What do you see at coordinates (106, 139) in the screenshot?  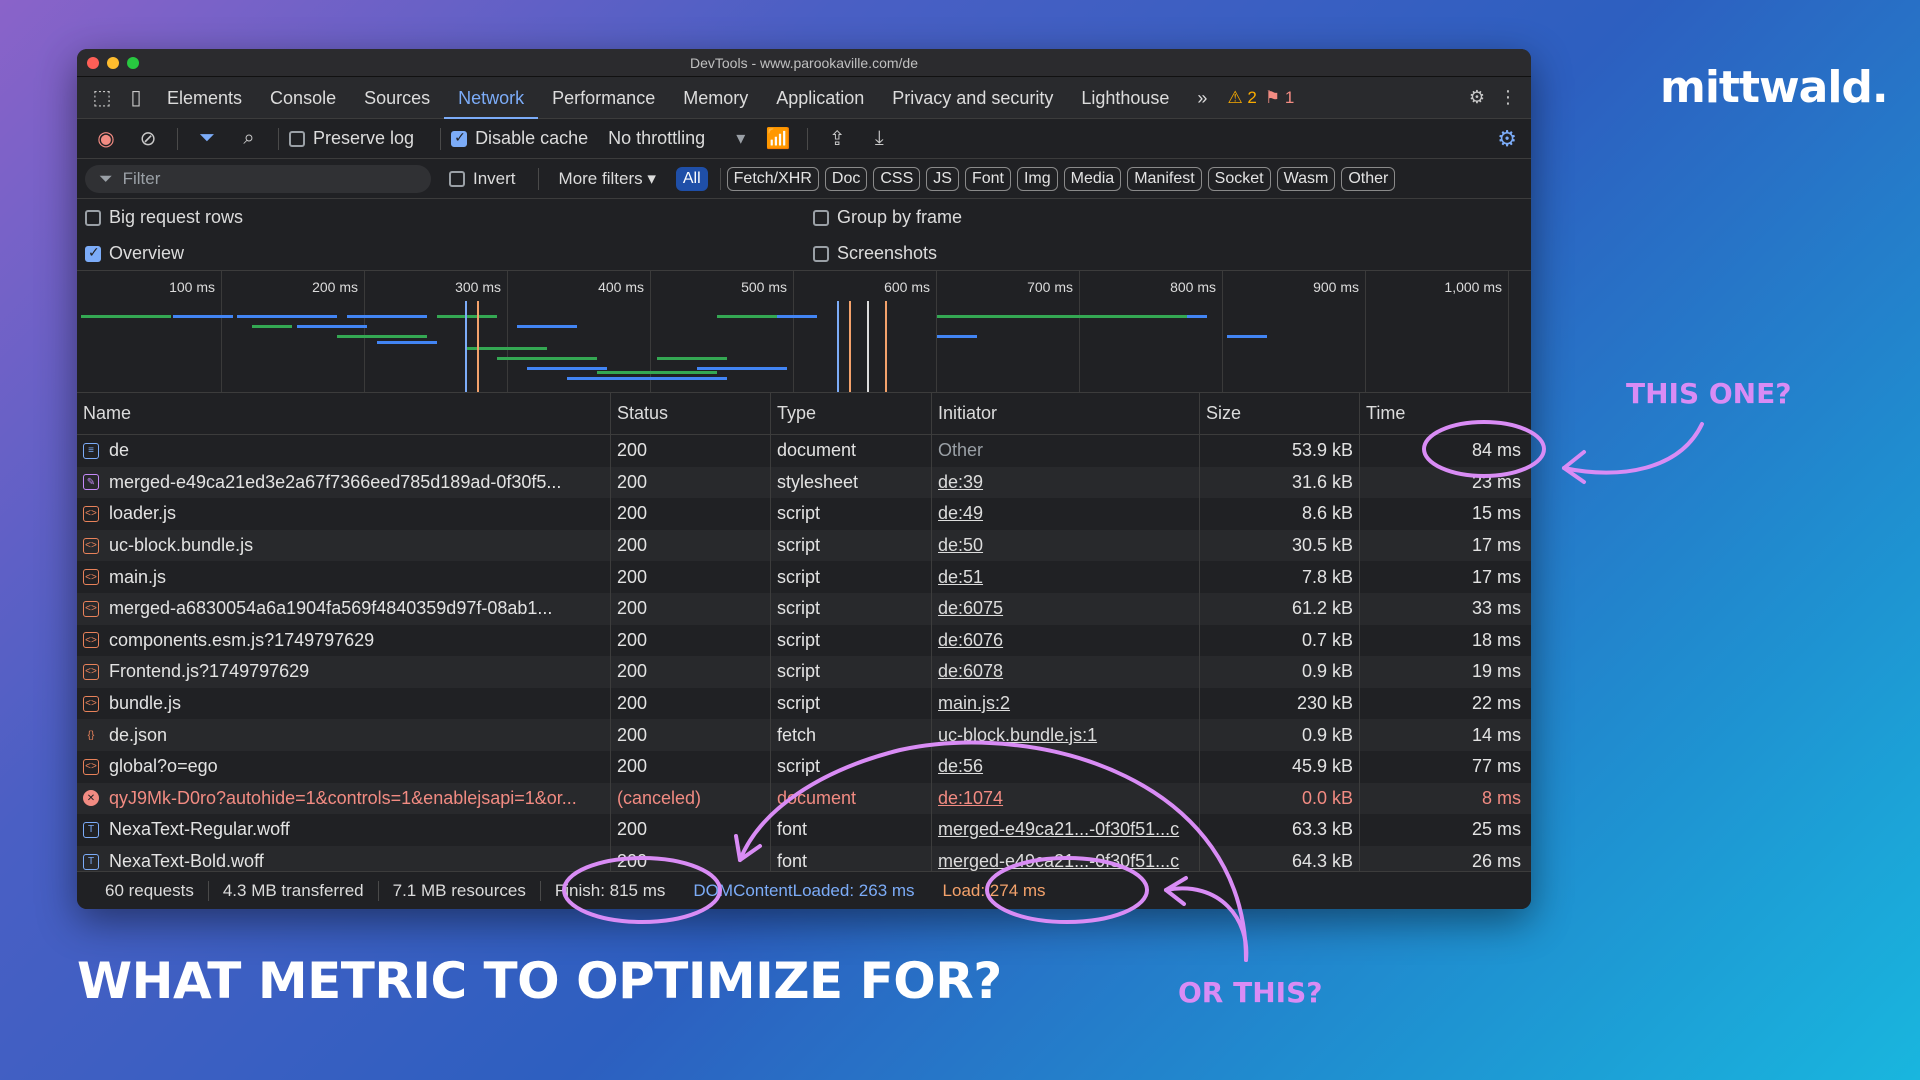 I see `record-icon: ◉` at bounding box center [106, 139].